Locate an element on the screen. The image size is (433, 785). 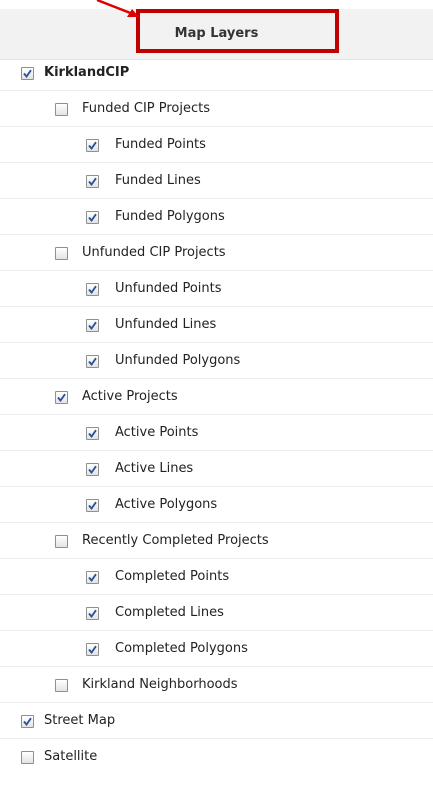
layer-label: Active Polygons is located at coordinates (166, 504).